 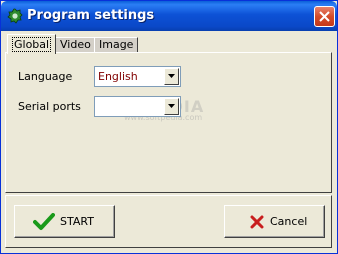 What do you see at coordinates (289, 221) in the screenshot?
I see `cancel-button-label: Cancel` at bounding box center [289, 221].